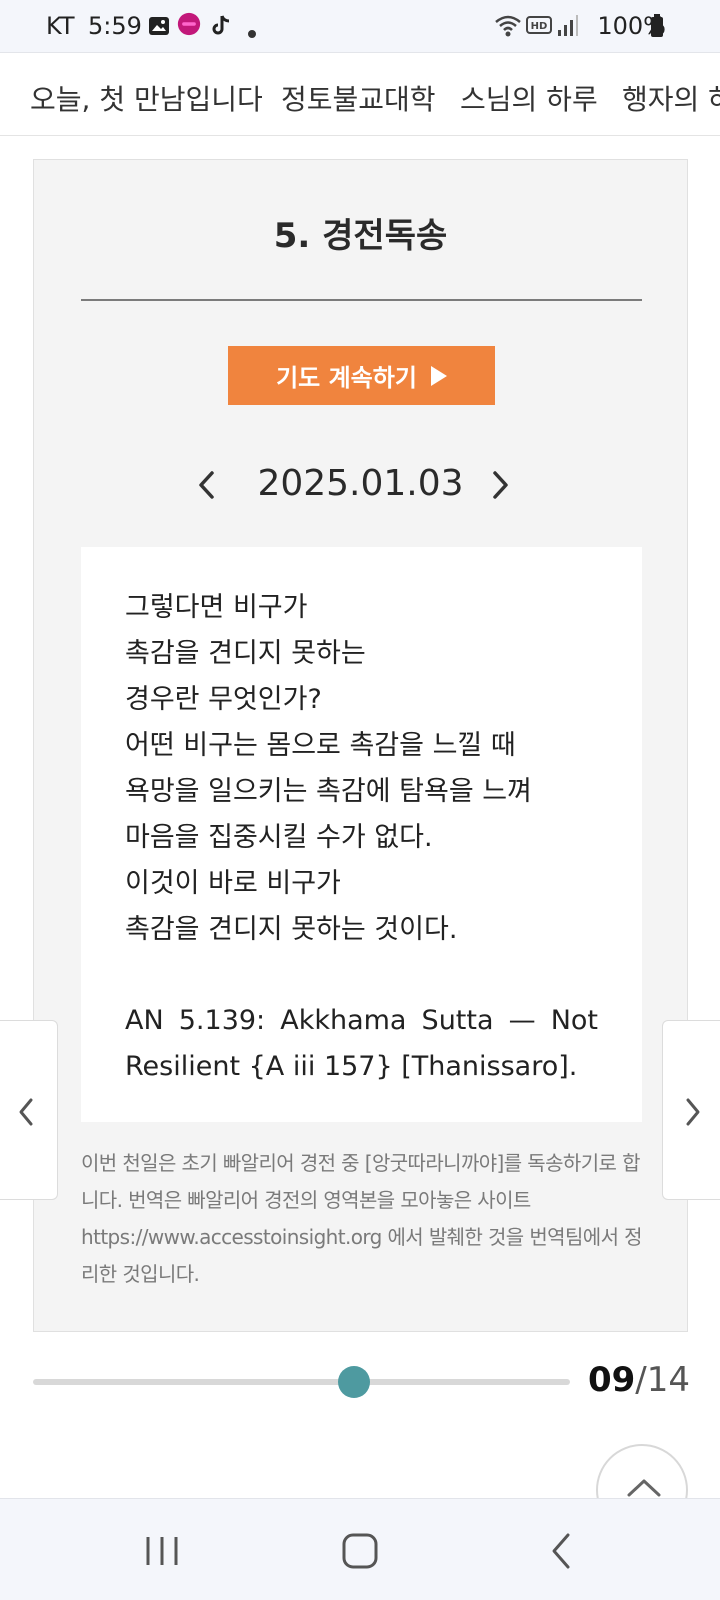 The width and height of the screenshot is (720, 1600). I want to click on back-icon, so click(562, 1551).